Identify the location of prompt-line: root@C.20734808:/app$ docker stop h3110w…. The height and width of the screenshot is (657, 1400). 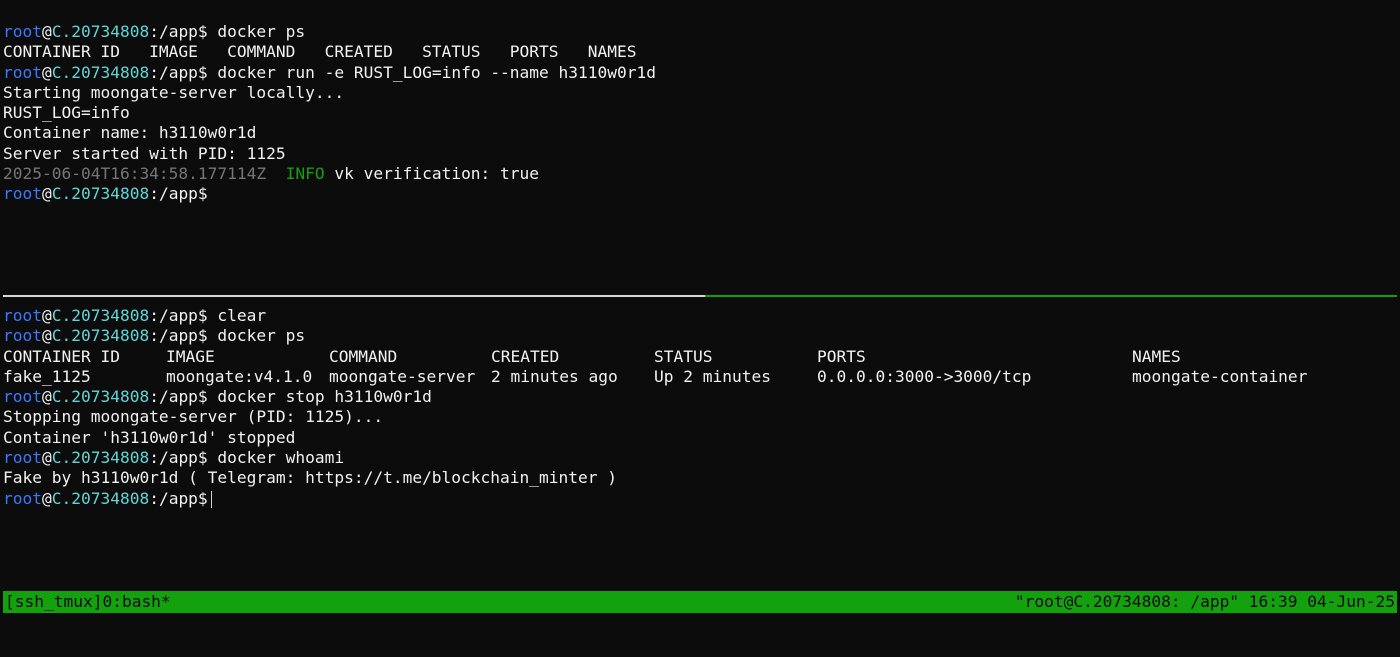
(700, 397).